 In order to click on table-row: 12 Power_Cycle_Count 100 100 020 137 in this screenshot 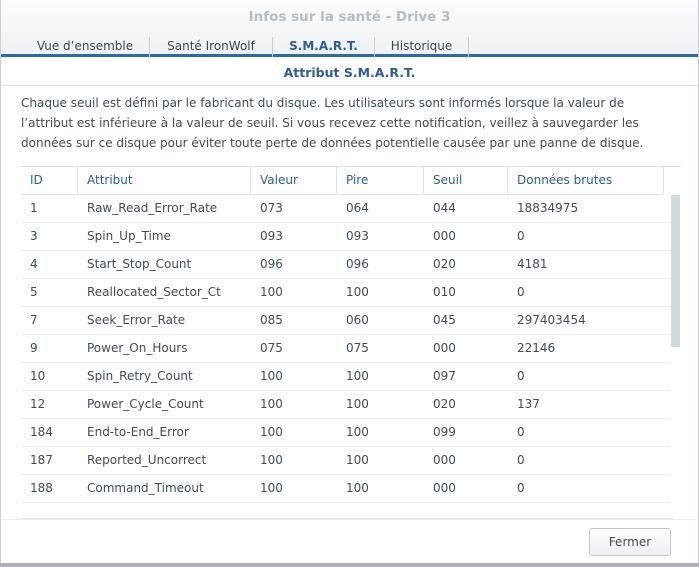, I will do `click(346, 405)`.